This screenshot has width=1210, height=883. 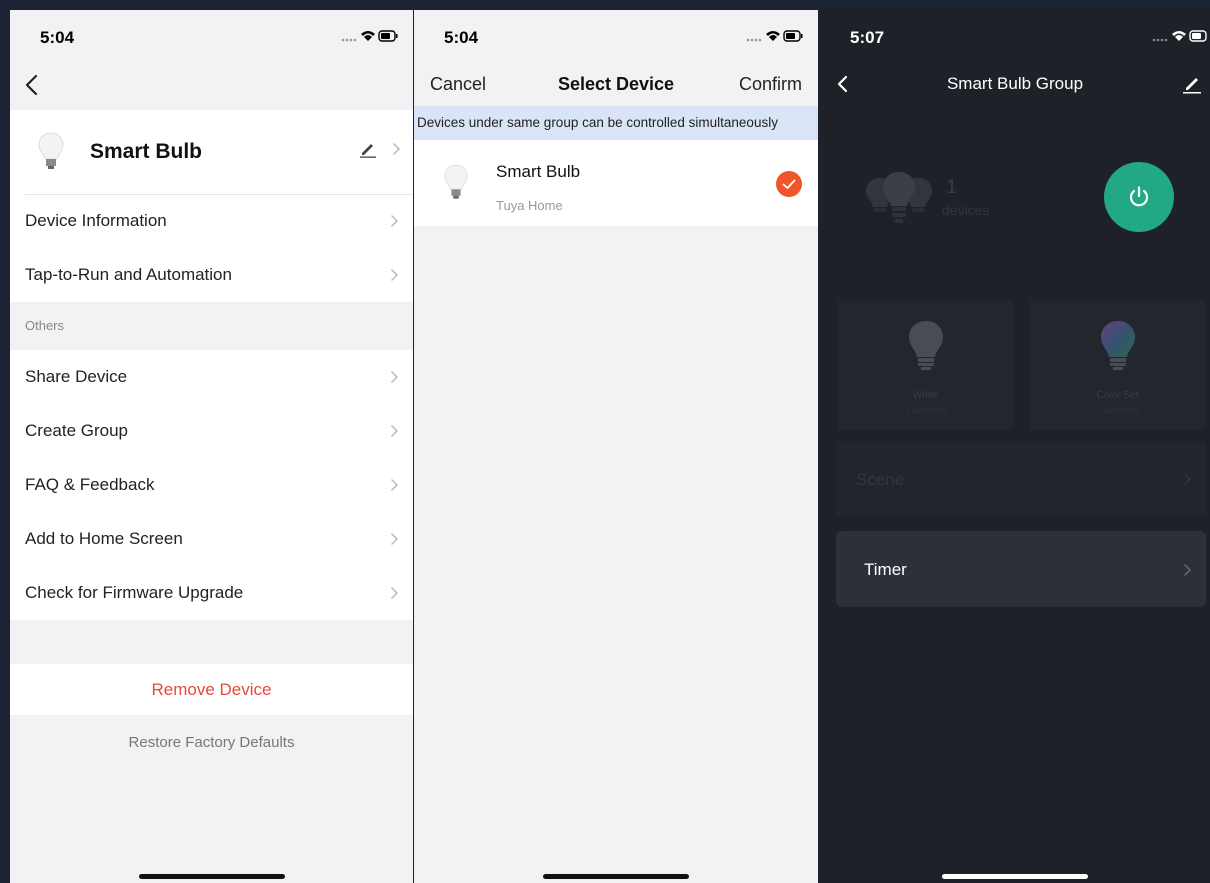 I want to click on row-label: FAQ & Feedback, so click(x=90, y=484).